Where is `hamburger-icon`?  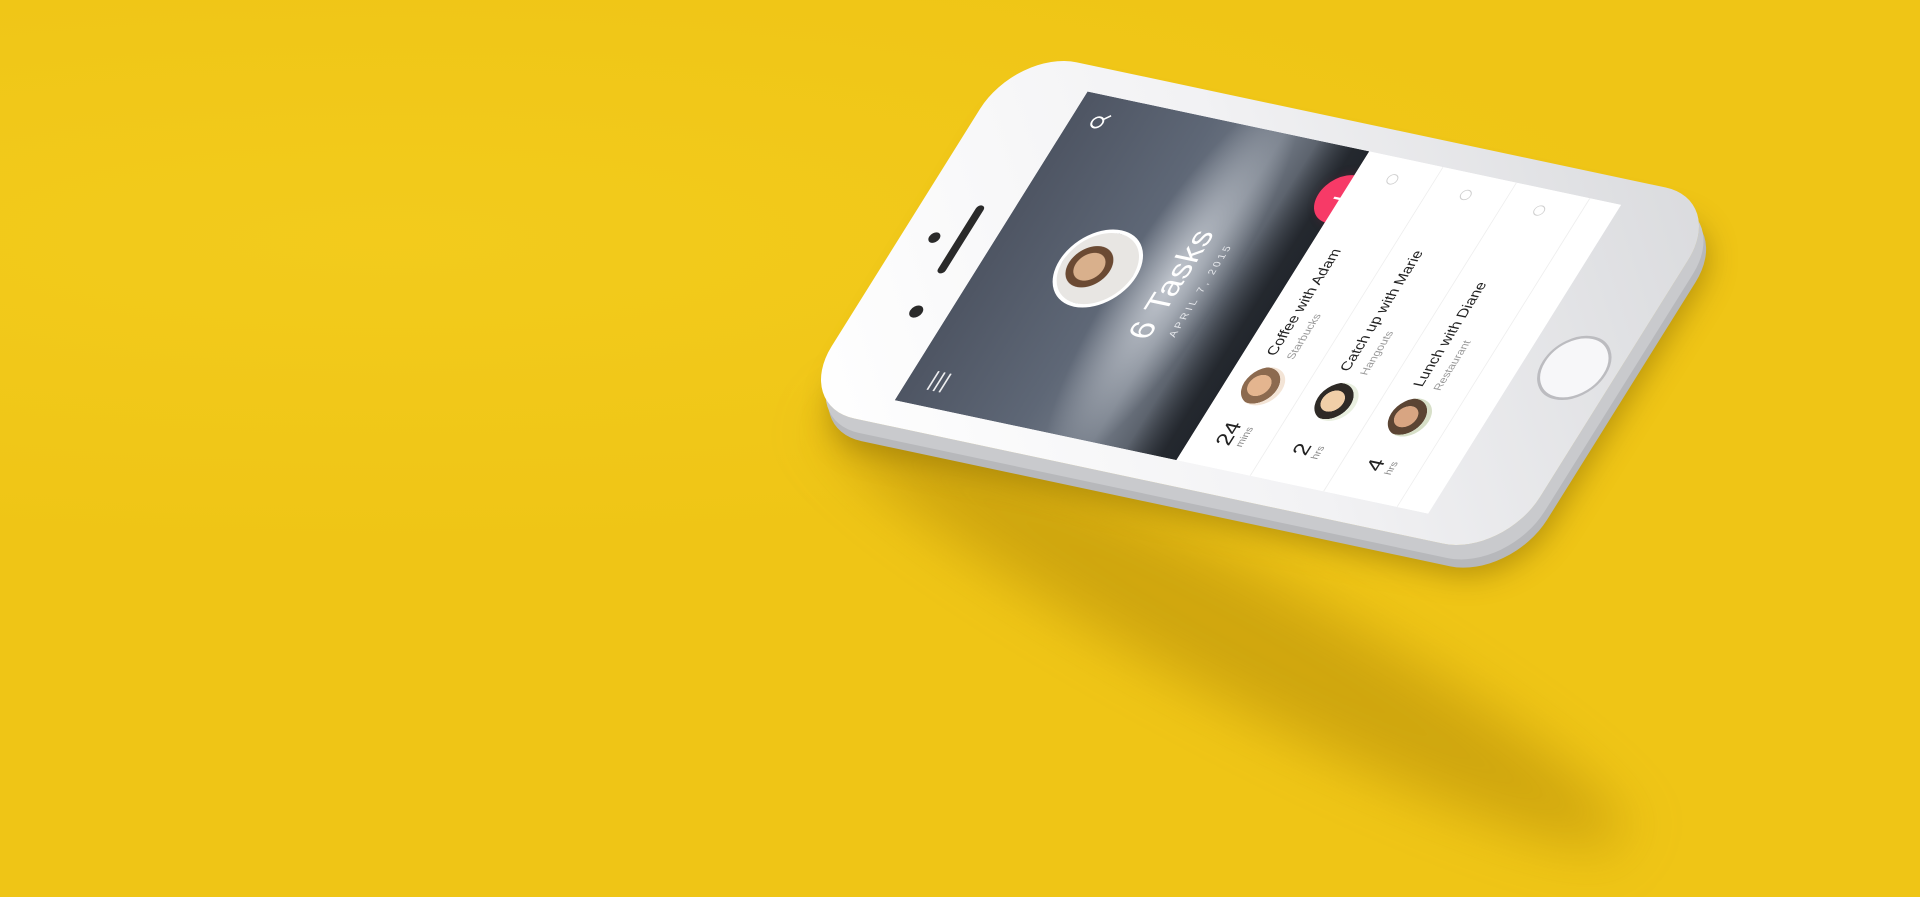 hamburger-icon is located at coordinates (939, 381).